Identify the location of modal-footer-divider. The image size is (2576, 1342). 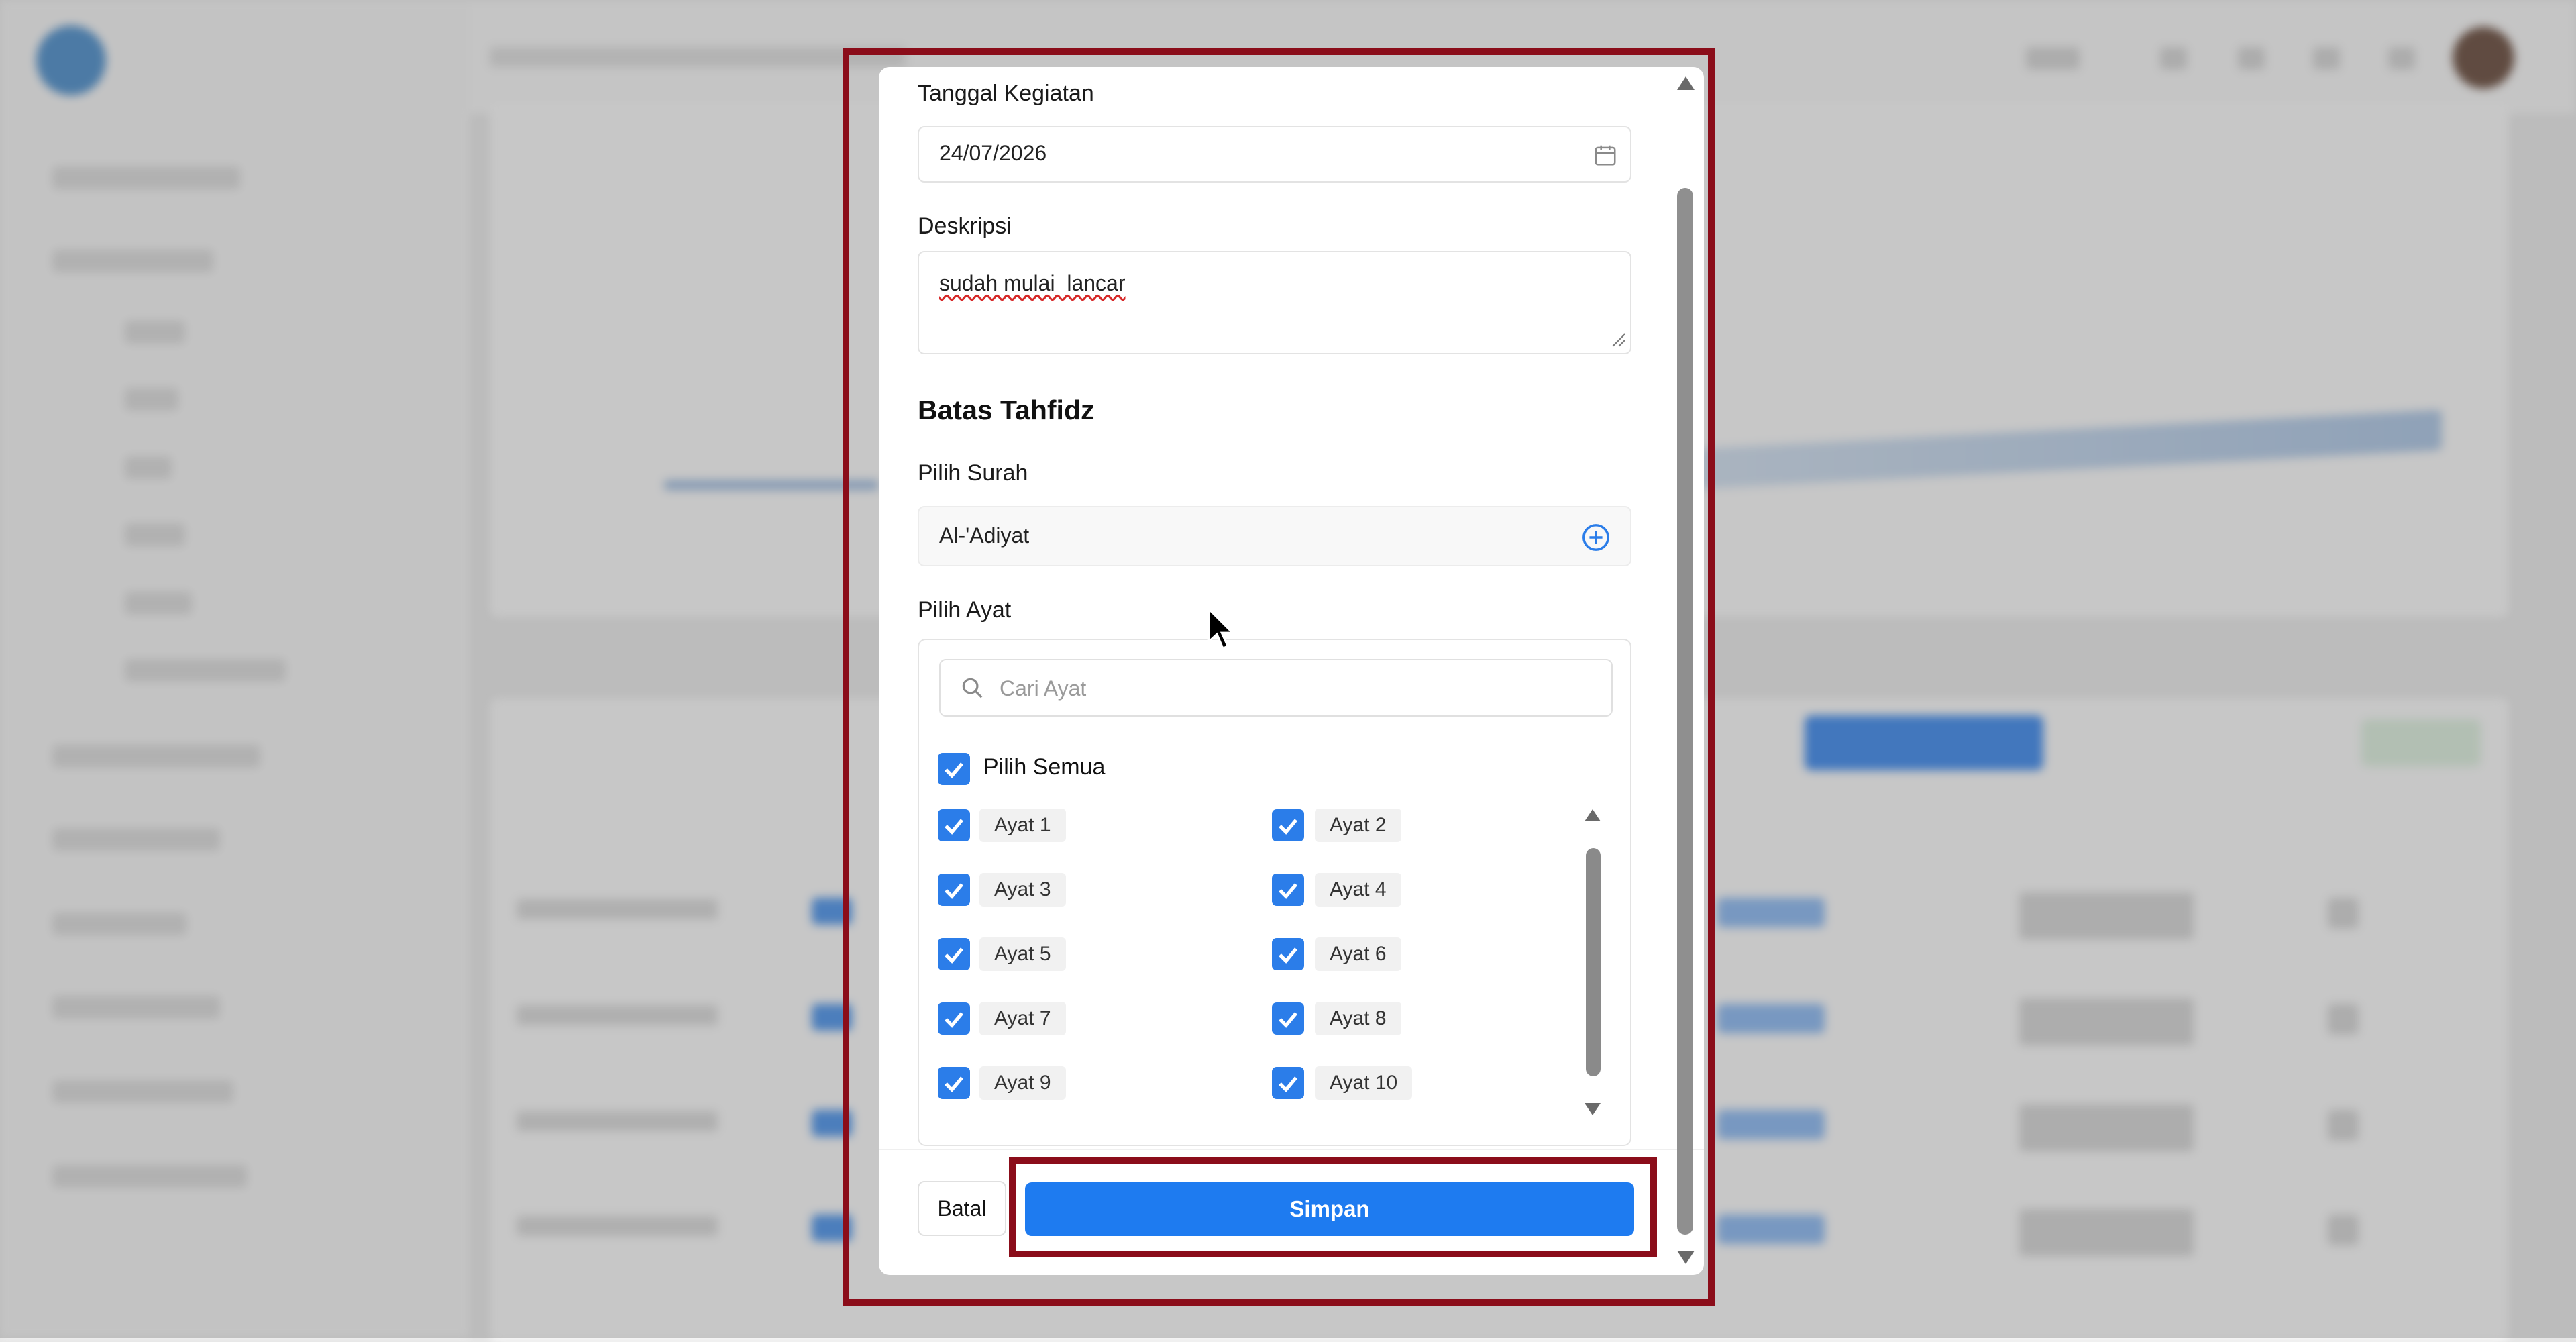
(1291, 1149).